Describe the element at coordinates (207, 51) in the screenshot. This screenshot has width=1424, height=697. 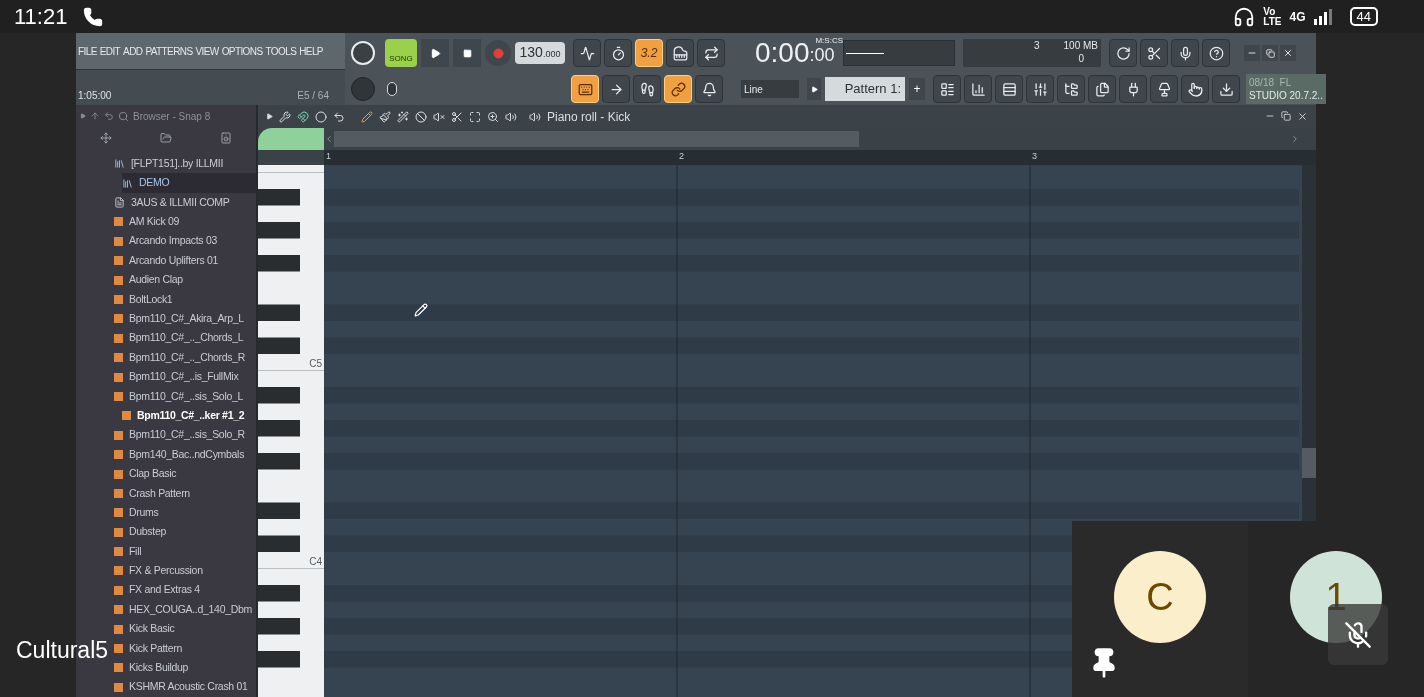
I see `menu-item: VIEW` at that location.